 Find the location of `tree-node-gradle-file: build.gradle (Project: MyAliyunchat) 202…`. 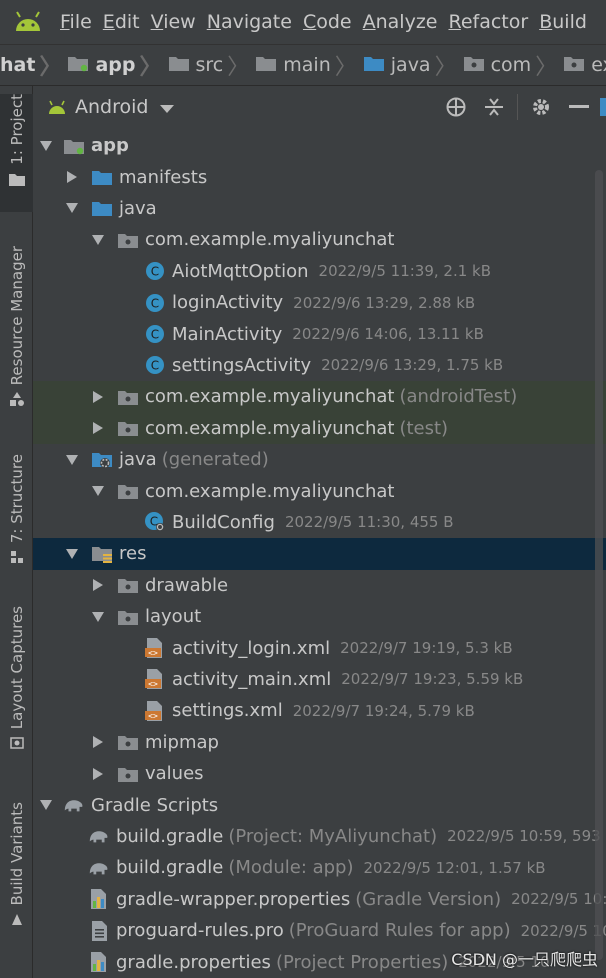

tree-node-gradle-file: build.gradle (Project: MyAliyunchat) 202… is located at coordinates (319, 836).